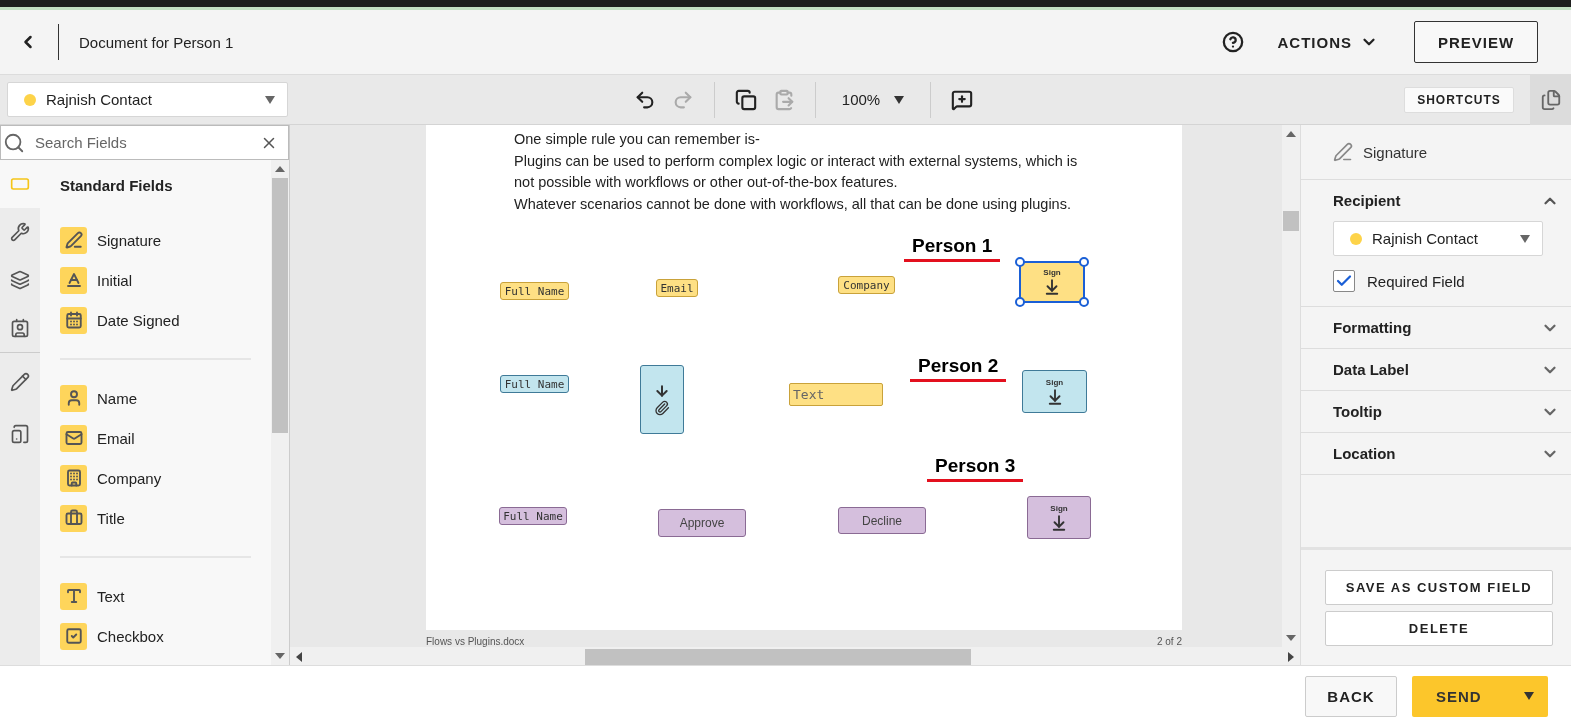 Image resolution: width=1571 pixels, height=726 pixels. I want to click on form-button-field: Decline, so click(882, 520).